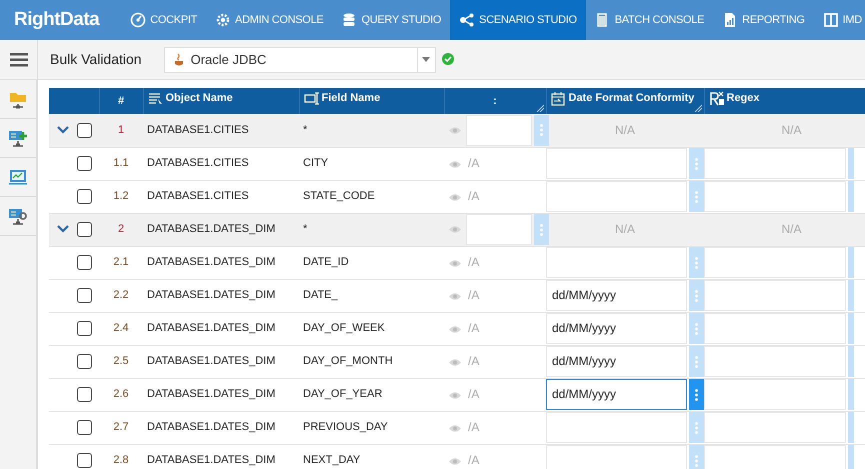 The height and width of the screenshot is (469, 865). Describe the element at coordinates (19, 59) in the screenshot. I see `menu-icon` at that location.